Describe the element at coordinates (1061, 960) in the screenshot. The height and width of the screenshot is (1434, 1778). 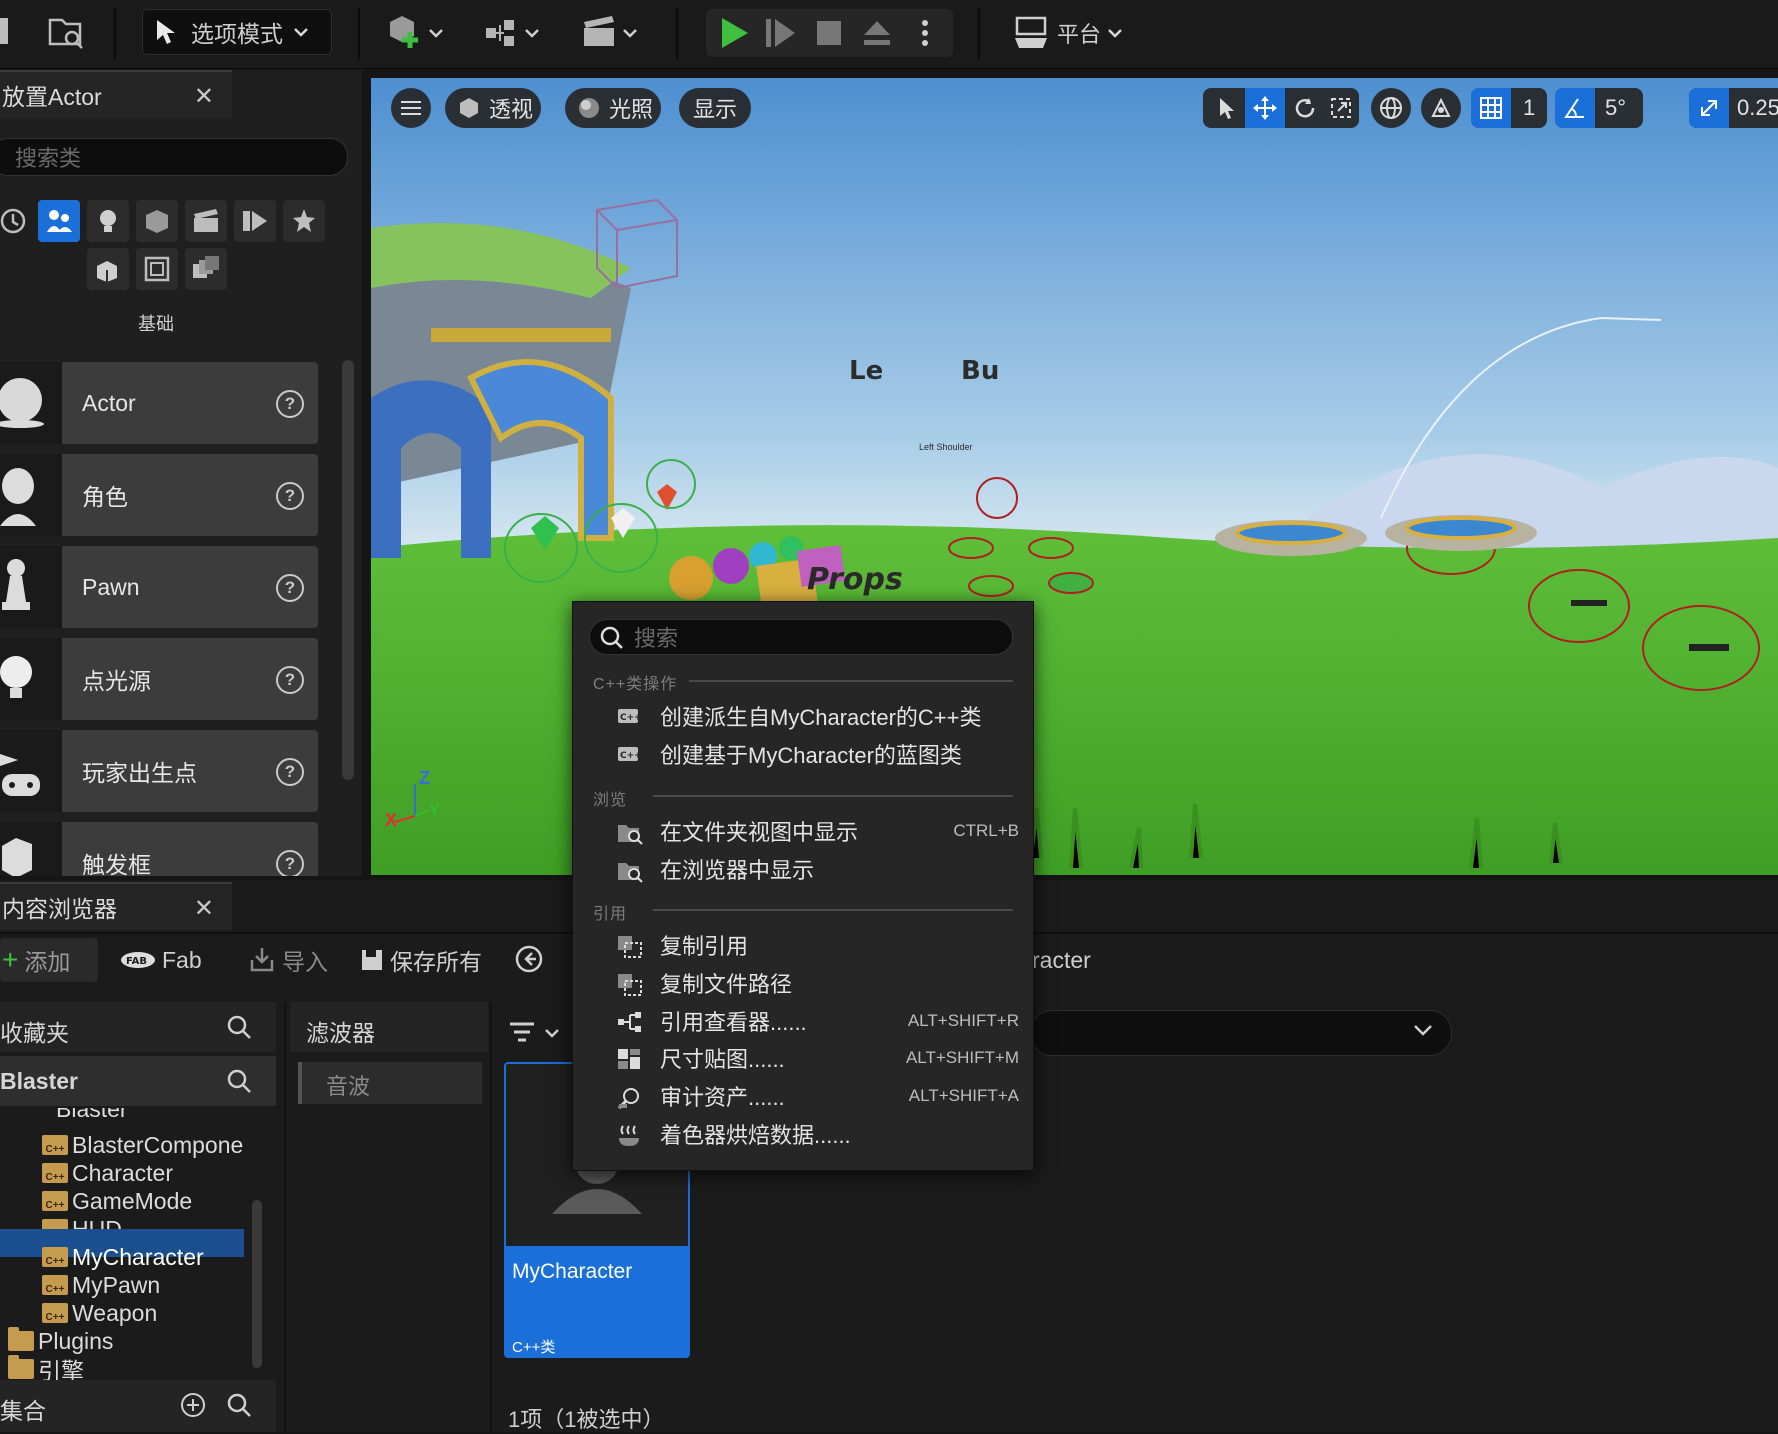
I see `path-breadcrumb: racter` at that location.